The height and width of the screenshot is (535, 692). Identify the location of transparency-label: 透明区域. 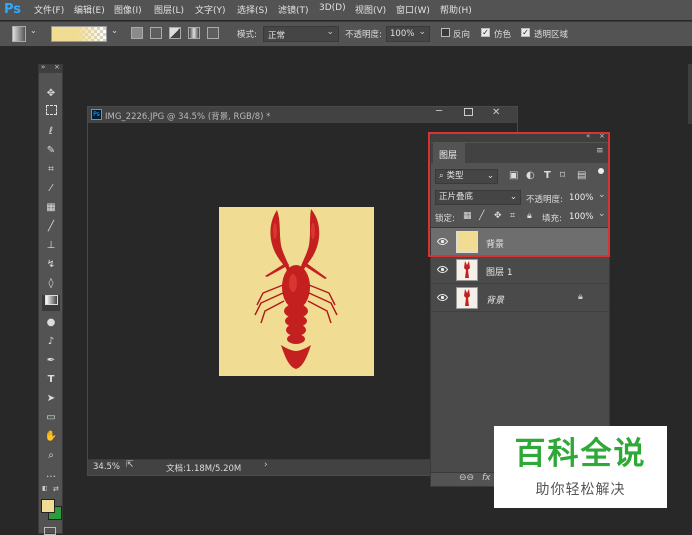
(551, 35).